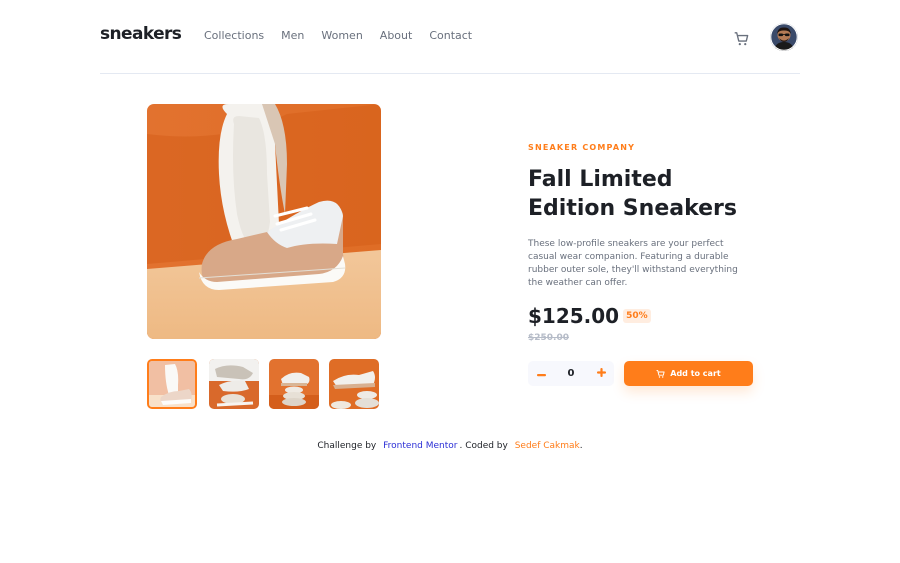  I want to click on minus-icon, so click(541, 373).